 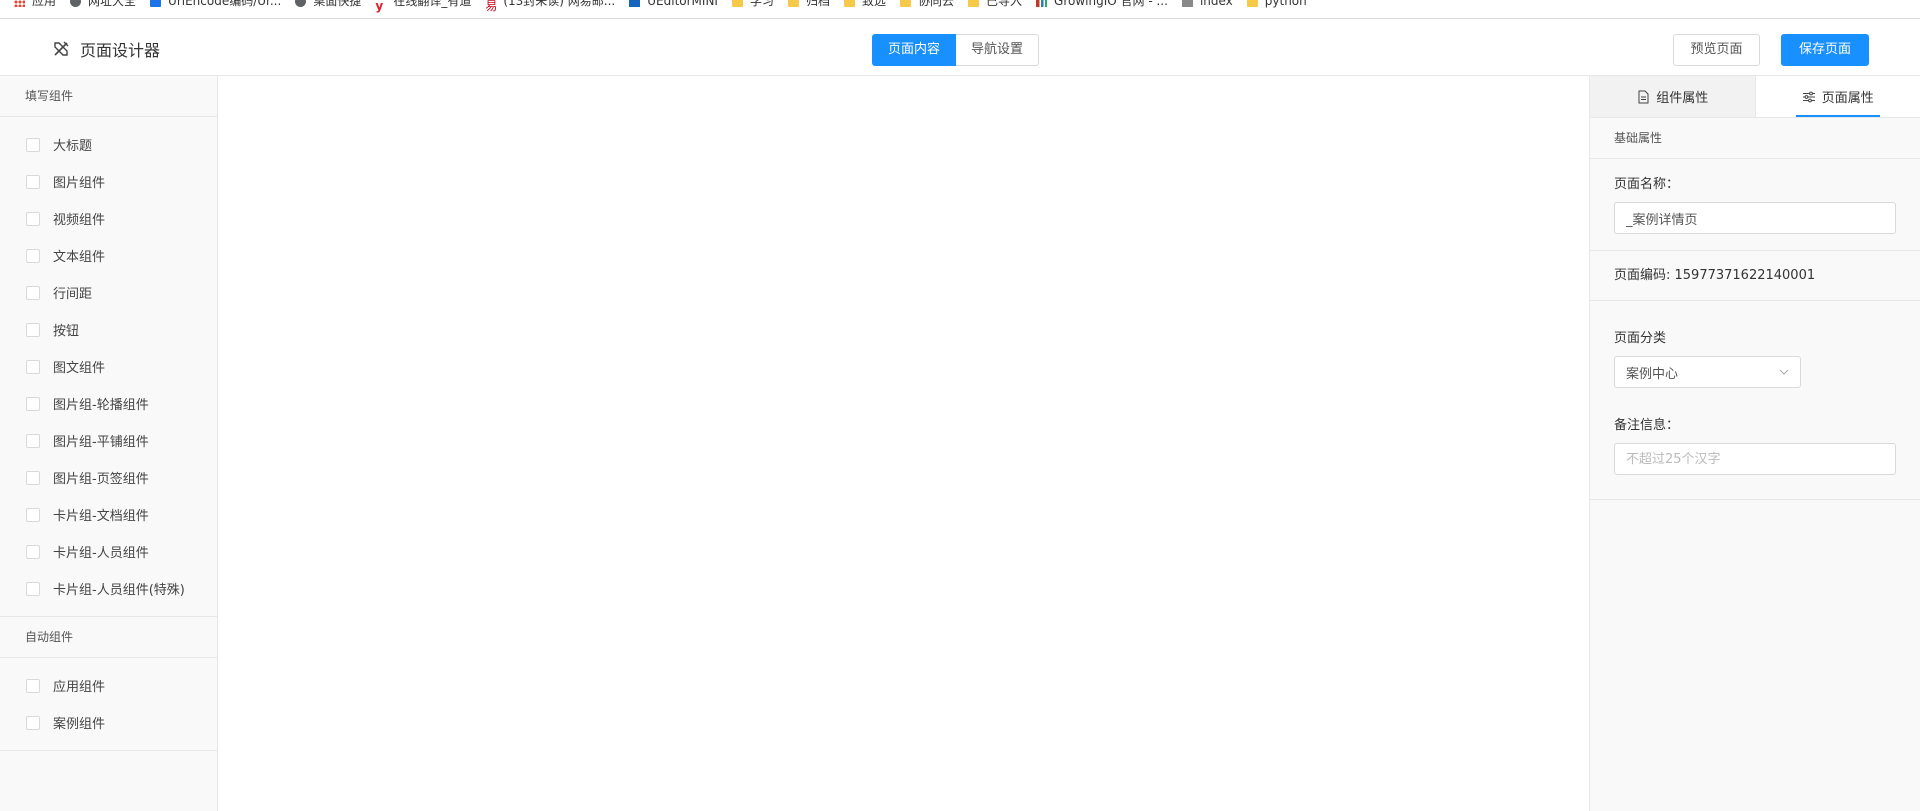 I want to click on bookmark-item: 协同云, so click(x=927, y=5).